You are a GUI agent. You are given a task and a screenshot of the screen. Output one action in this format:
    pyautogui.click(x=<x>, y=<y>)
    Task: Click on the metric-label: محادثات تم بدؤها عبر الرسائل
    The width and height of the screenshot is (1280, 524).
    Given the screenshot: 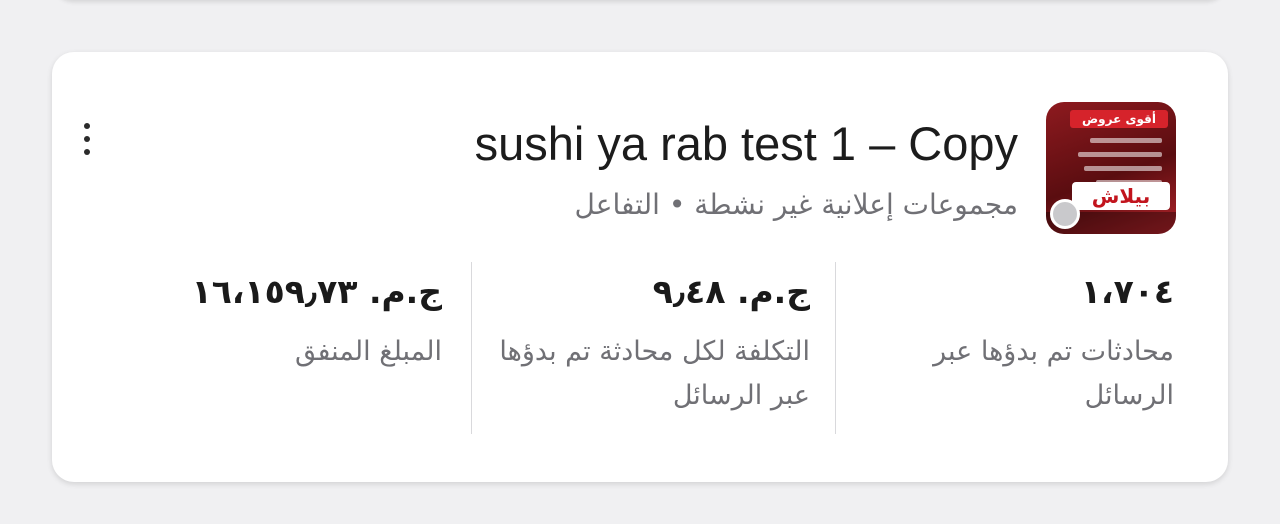 What is the action you would take?
    pyautogui.click(x=1053, y=373)
    